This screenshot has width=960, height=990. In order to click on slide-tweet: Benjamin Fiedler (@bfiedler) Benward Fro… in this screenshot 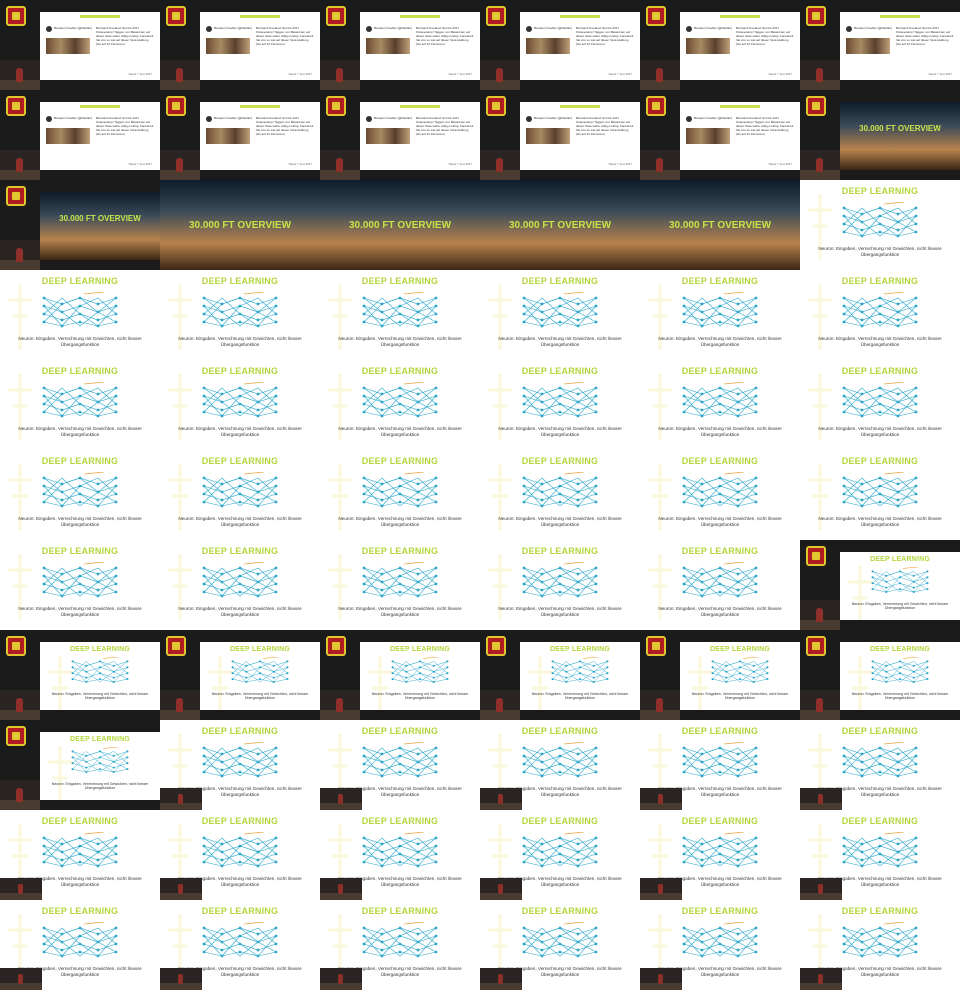, I will do `click(580, 46)`.